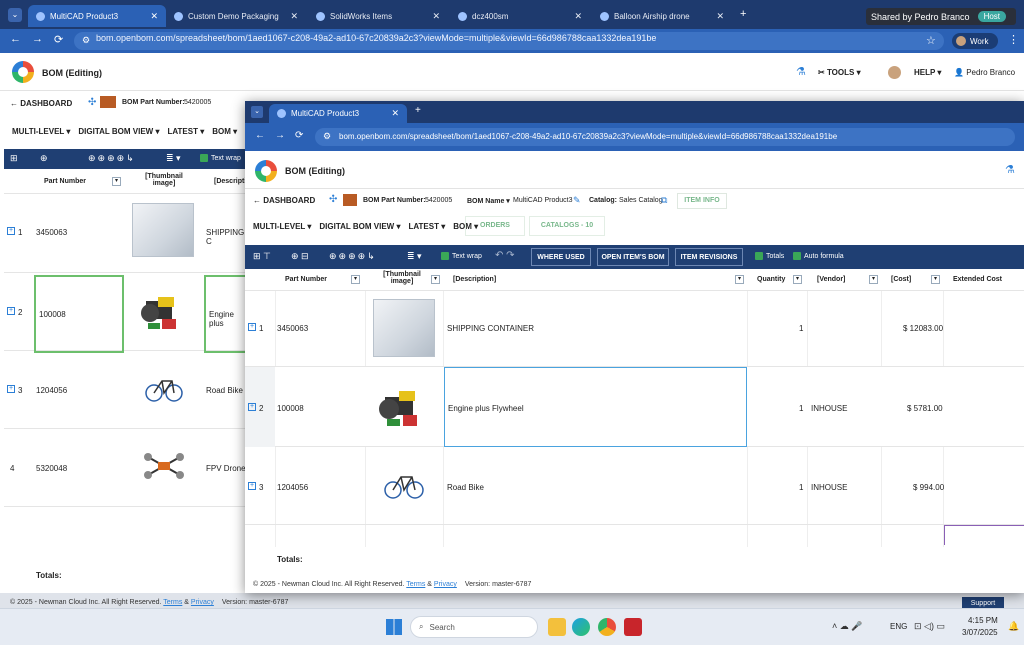 This screenshot has width=1024, height=645. Describe the element at coordinates (97, 16) in the screenshot. I see `tab-multicad-product3: MultiCAD Product3 ✕` at that location.